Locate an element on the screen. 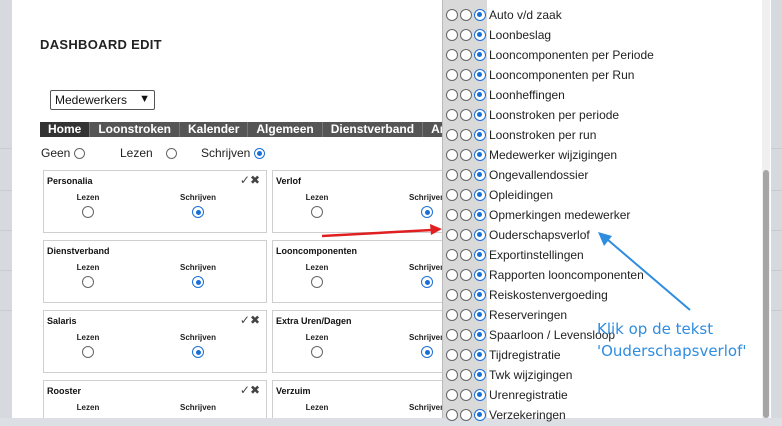 The height and width of the screenshot is (426, 782). annotation-line-1: Klik op de tekst is located at coordinates (655, 329).